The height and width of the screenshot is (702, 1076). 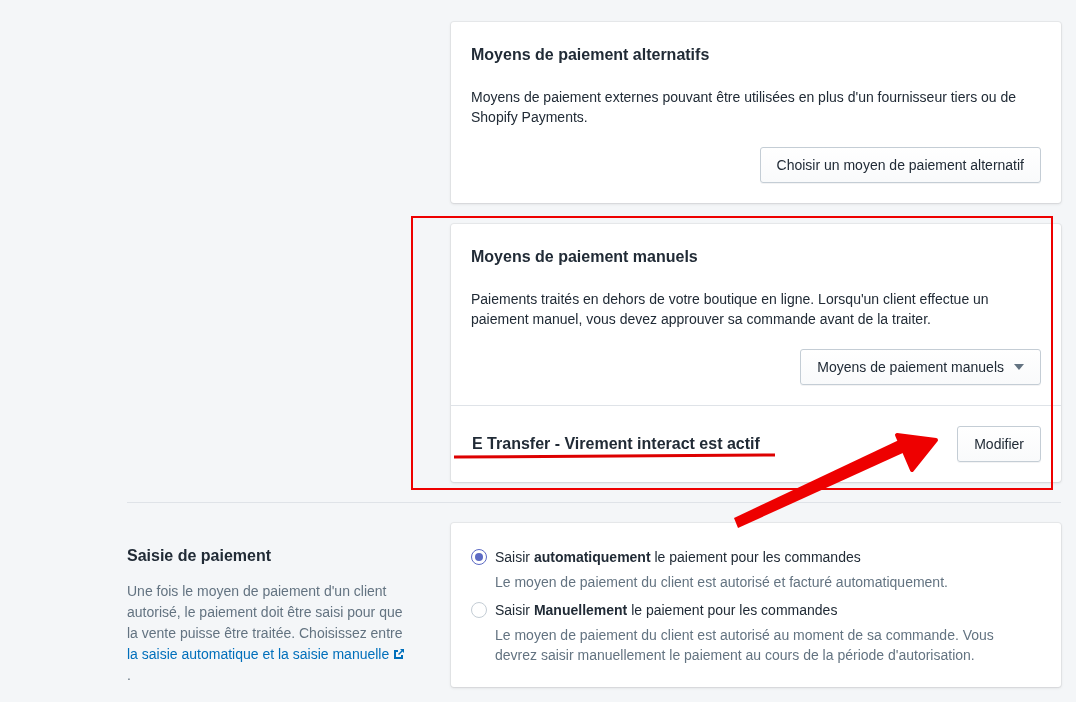 I want to click on status-text: E Transfer - Virement interact est actif, so click(x=615, y=444).